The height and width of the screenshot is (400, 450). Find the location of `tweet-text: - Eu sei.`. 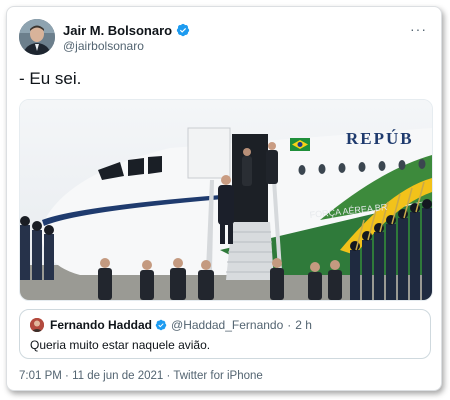

tweet-text: - Eu sei. is located at coordinates (50, 78).